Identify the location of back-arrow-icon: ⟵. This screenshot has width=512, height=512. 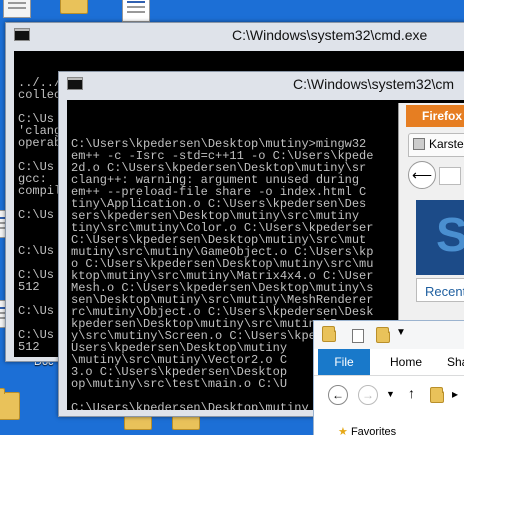
(422, 175).